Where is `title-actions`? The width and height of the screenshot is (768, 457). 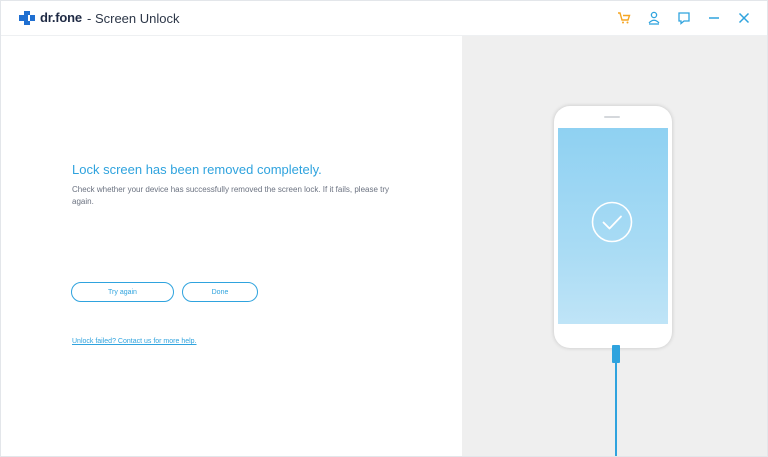
title-actions is located at coordinates (678, 18).